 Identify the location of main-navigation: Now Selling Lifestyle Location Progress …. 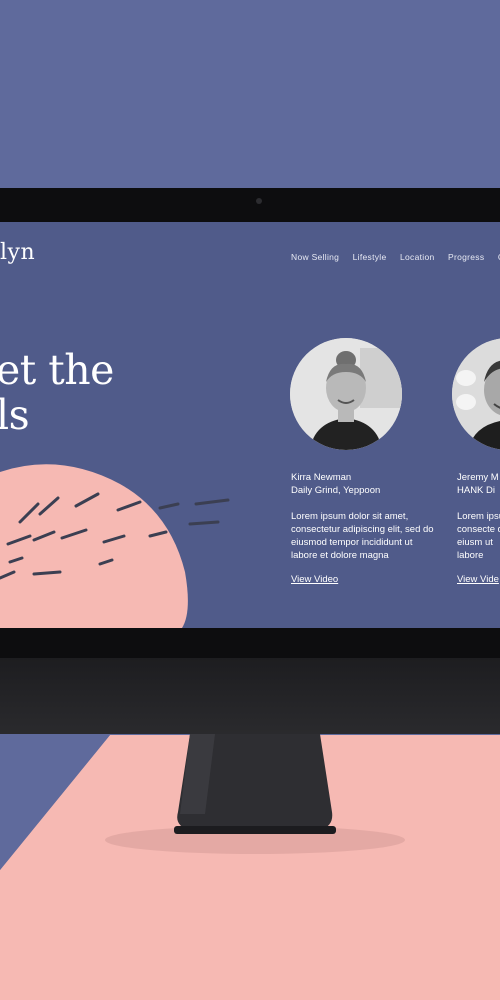
(395, 256).